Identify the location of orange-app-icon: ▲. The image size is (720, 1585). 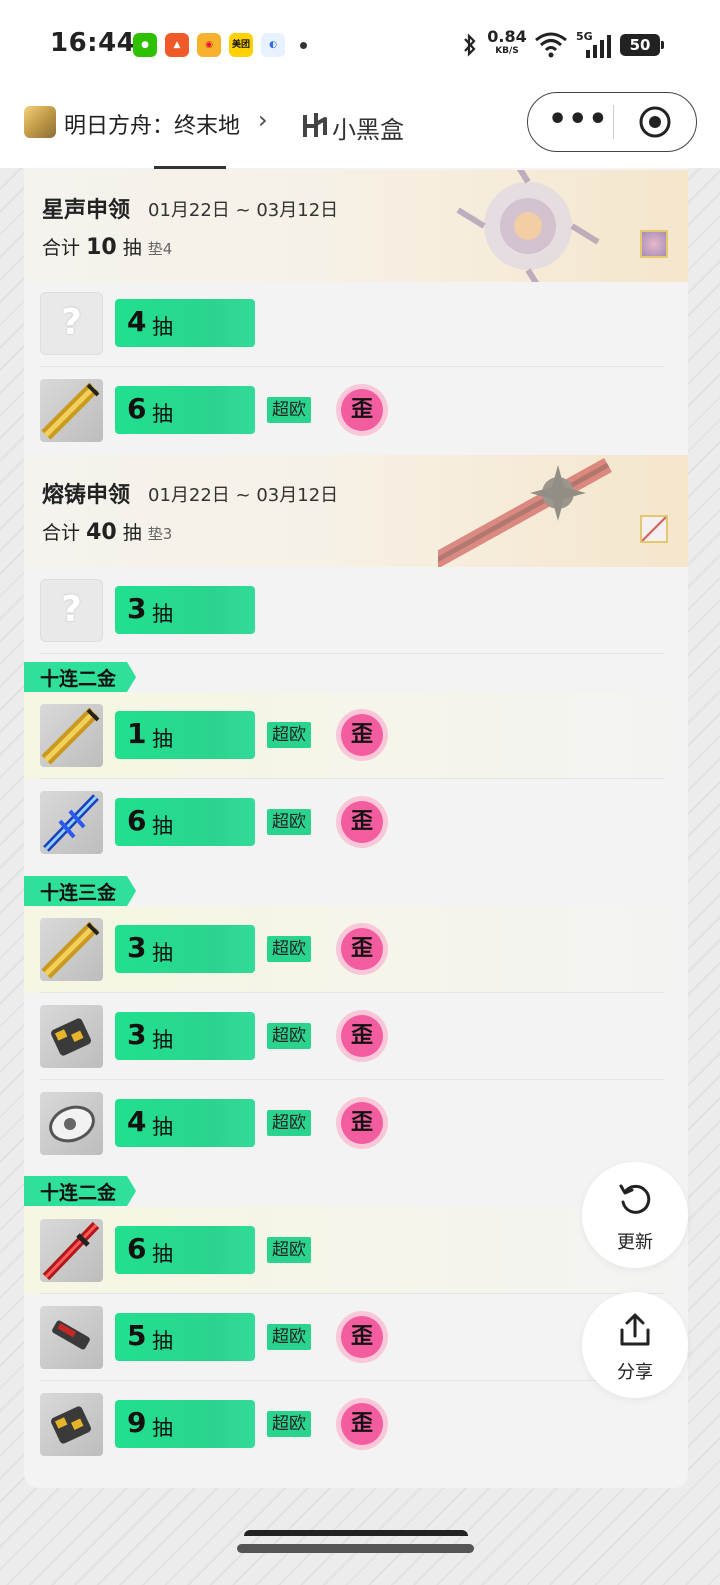
(177, 45).